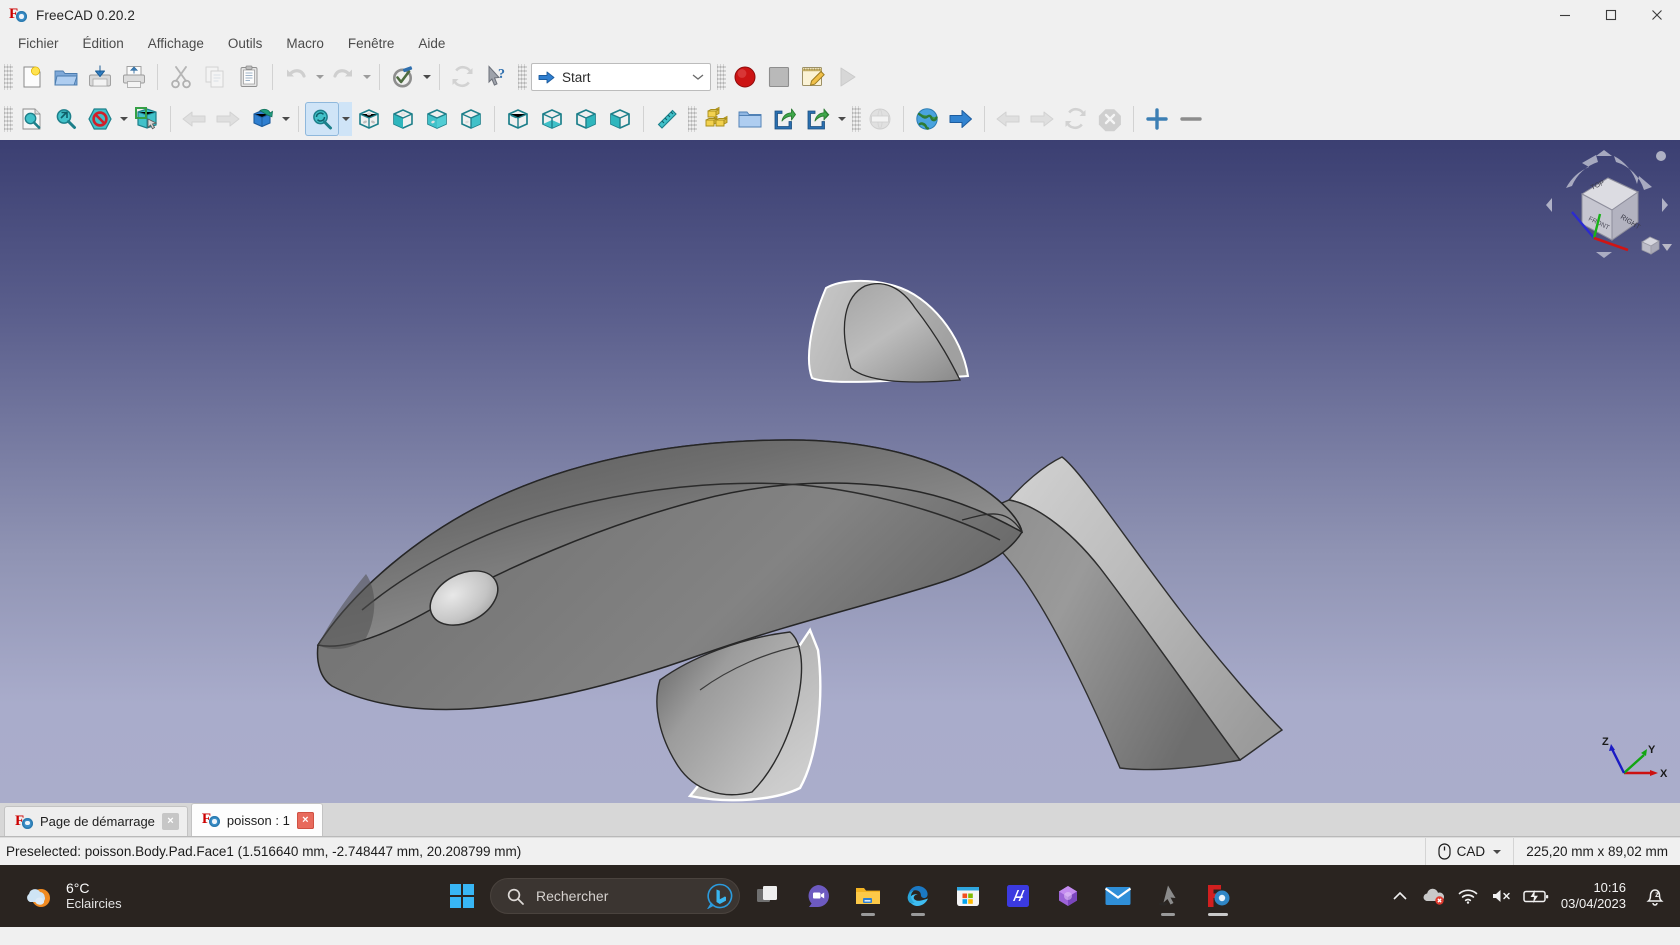 This screenshot has width=1680, height=945. Describe the element at coordinates (66, 119) in the screenshot. I see `fit-selection-button` at that location.